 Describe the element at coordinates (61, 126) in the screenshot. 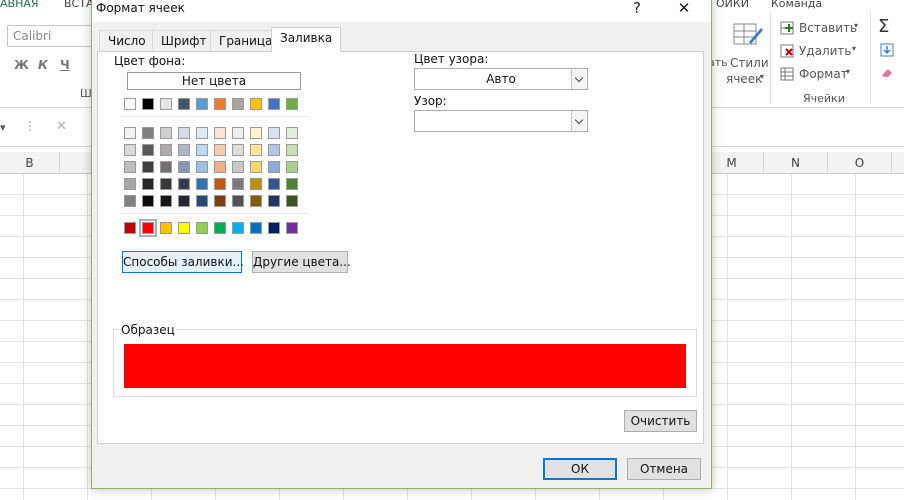

I see `cancel-entry-icon: ✕` at that location.